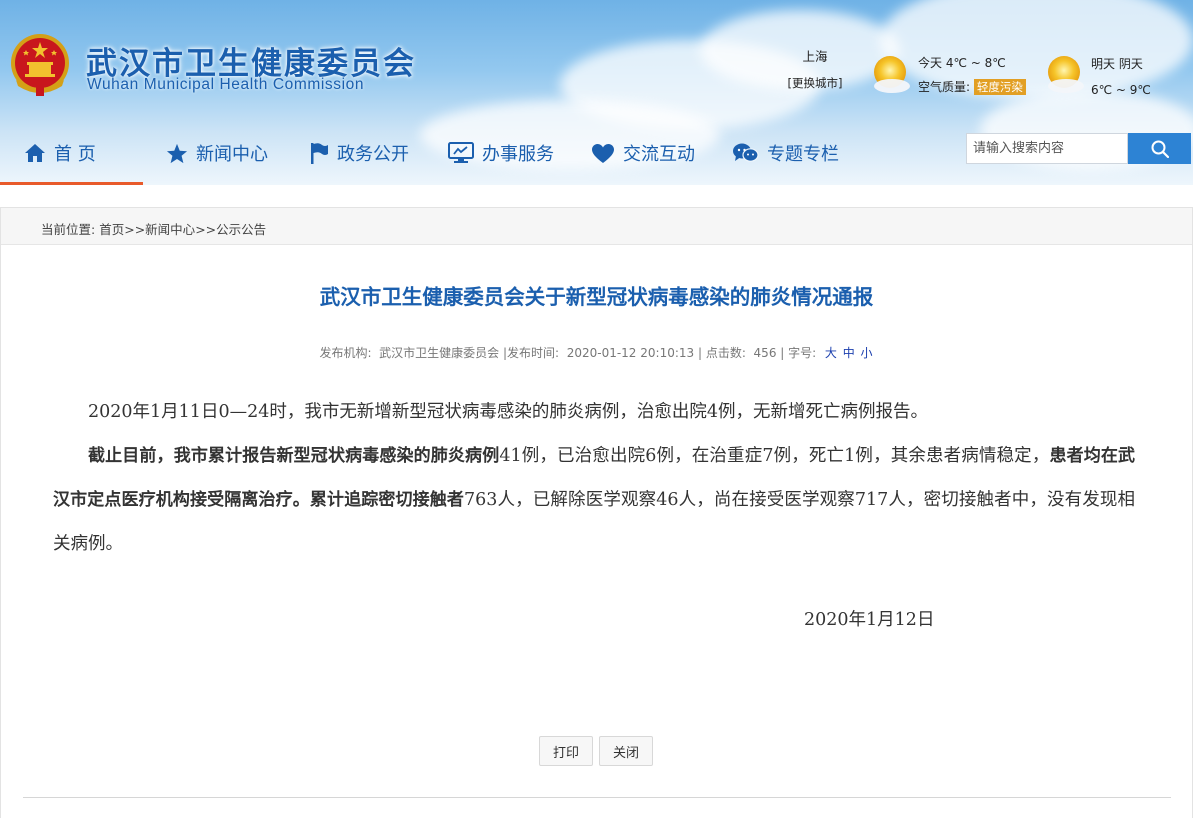  Describe the element at coordinates (170, 229) in the screenshot. I see `breadcrumb-news: 新闻中心` at that location.